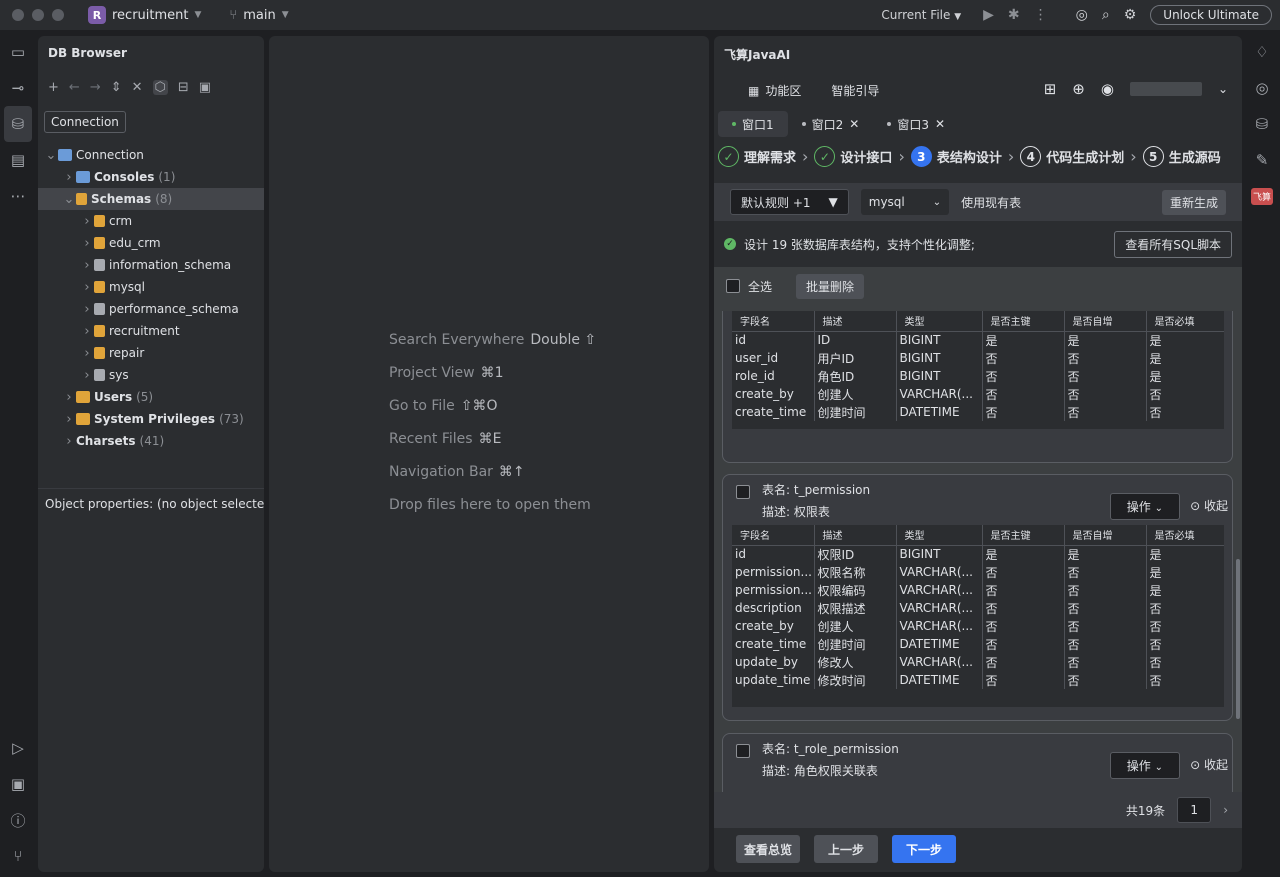  I want to click on problems-icon: ⓘ, so click(18, 820).